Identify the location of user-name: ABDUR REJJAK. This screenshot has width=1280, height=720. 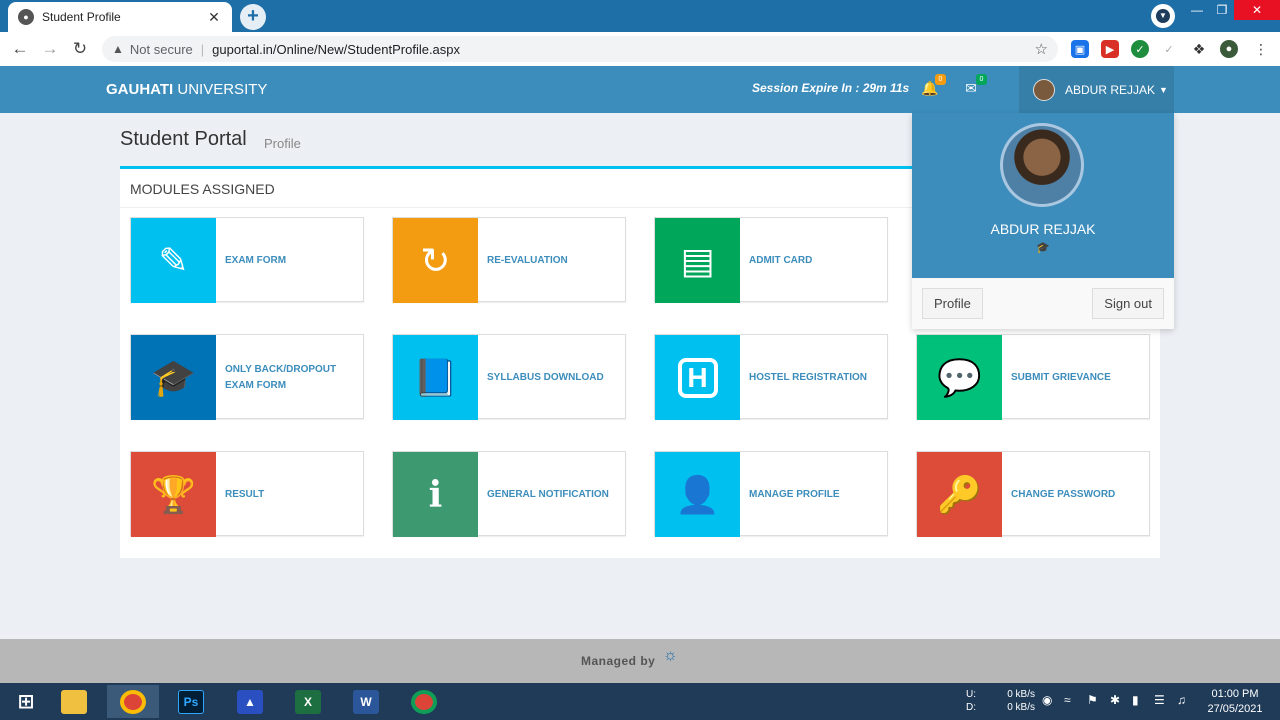
(1110, 89).